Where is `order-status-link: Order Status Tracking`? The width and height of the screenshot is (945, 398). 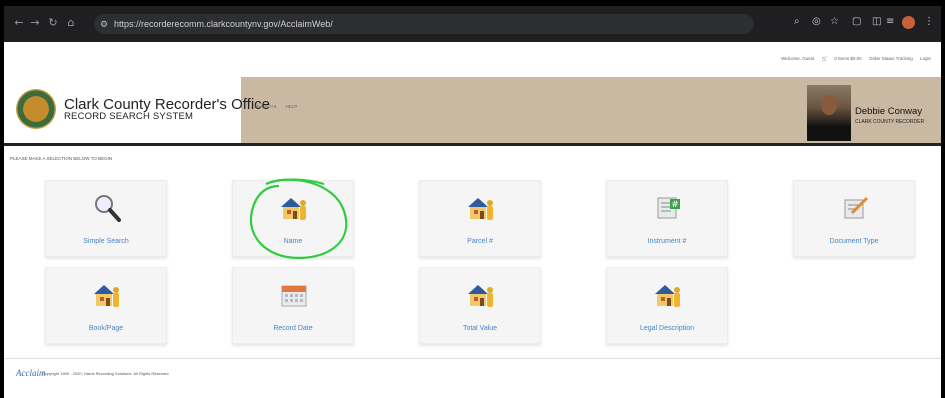 order-status-link: Order Status Tracking is located at coordinates (891, 58).